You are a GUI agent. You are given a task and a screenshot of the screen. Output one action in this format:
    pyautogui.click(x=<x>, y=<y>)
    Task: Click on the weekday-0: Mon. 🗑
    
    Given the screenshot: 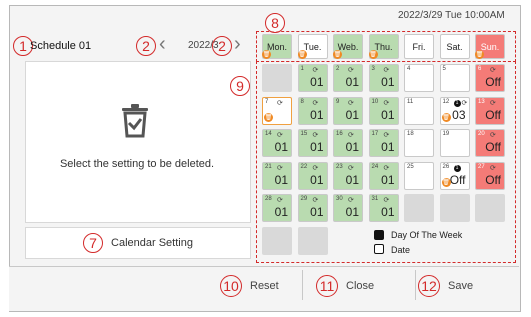 What is the action you would take?
    pyautogui.click(x=277, y=46)
    